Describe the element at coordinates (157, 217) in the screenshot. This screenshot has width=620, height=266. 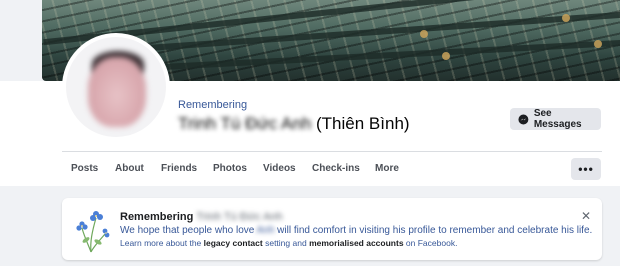
I see `memorial-title-prefix: Remembering` at that location.